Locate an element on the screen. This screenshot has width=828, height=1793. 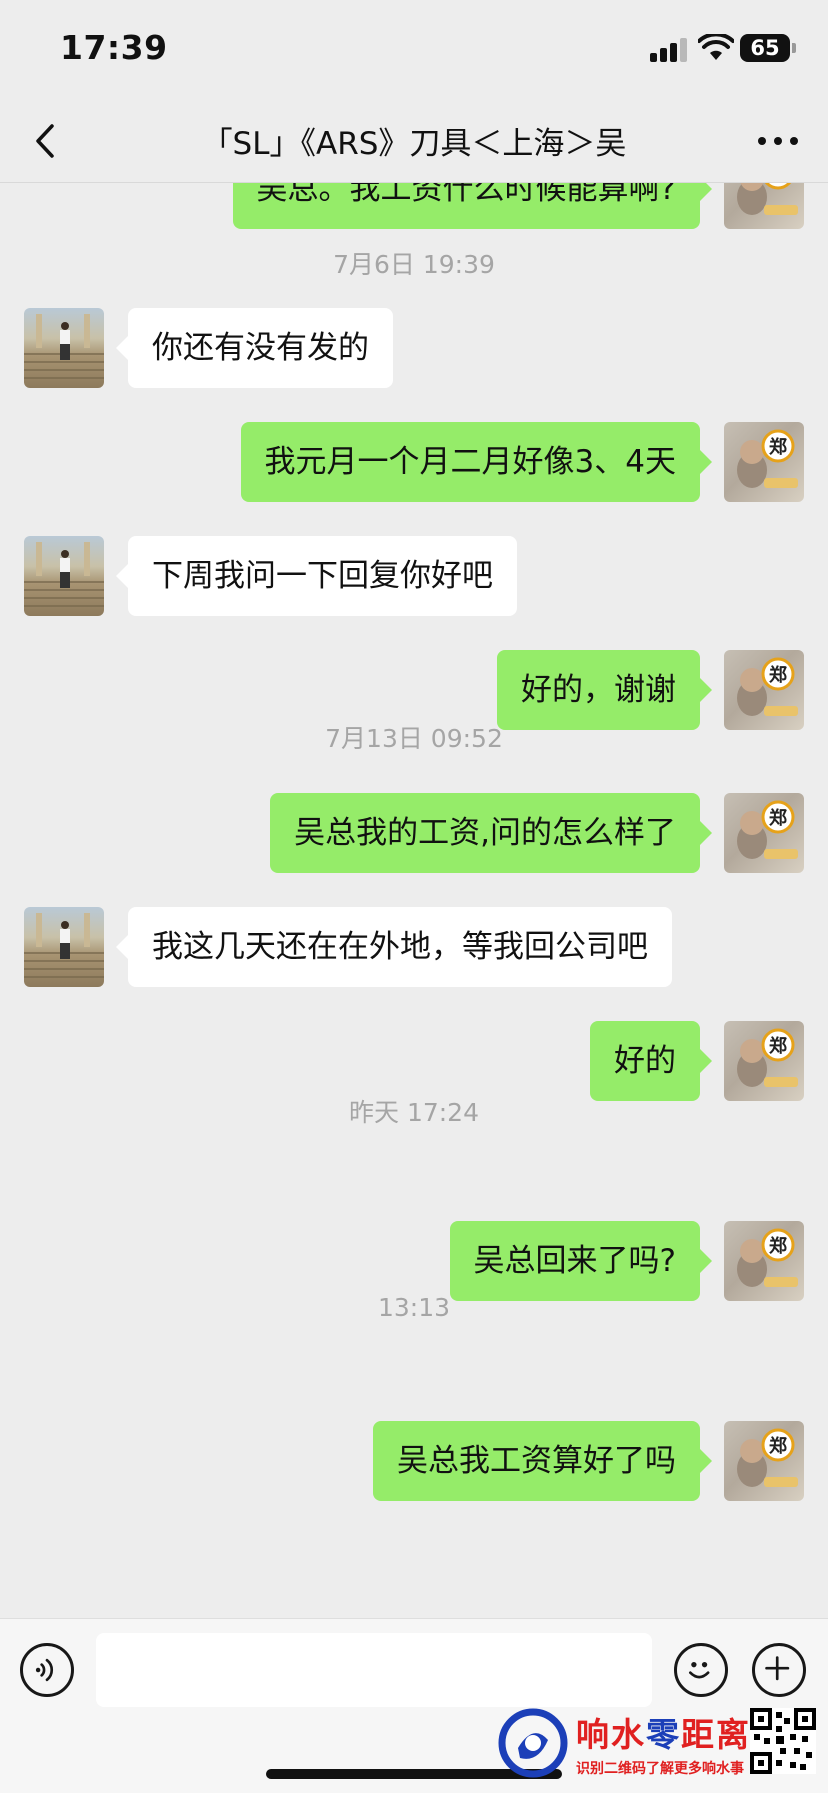
chat-title: 「SL」《ARS》刀具＜上海＞吴 is located at coordinates (414, 144).